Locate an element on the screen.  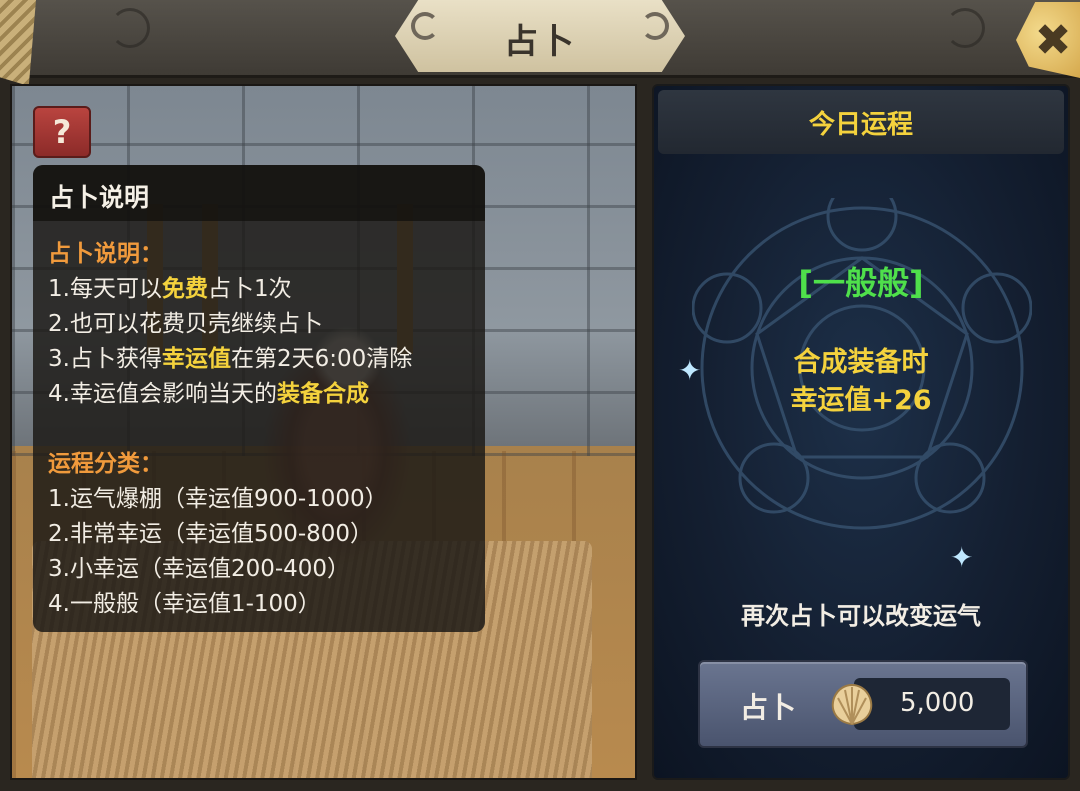
page-title: 占卜 is located at coordinates (540, 42).